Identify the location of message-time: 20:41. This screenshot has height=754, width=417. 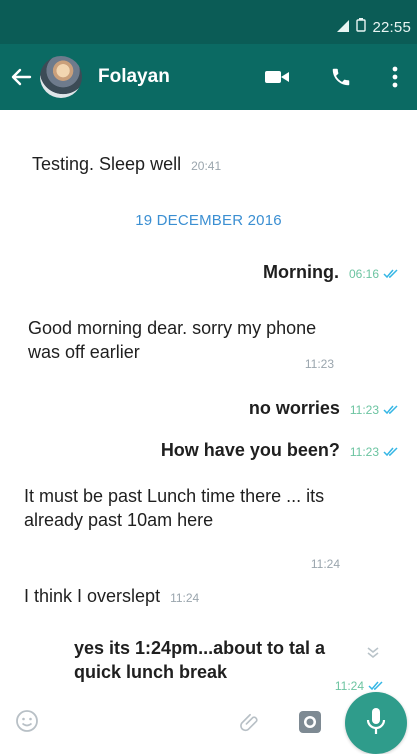
(206, 166).